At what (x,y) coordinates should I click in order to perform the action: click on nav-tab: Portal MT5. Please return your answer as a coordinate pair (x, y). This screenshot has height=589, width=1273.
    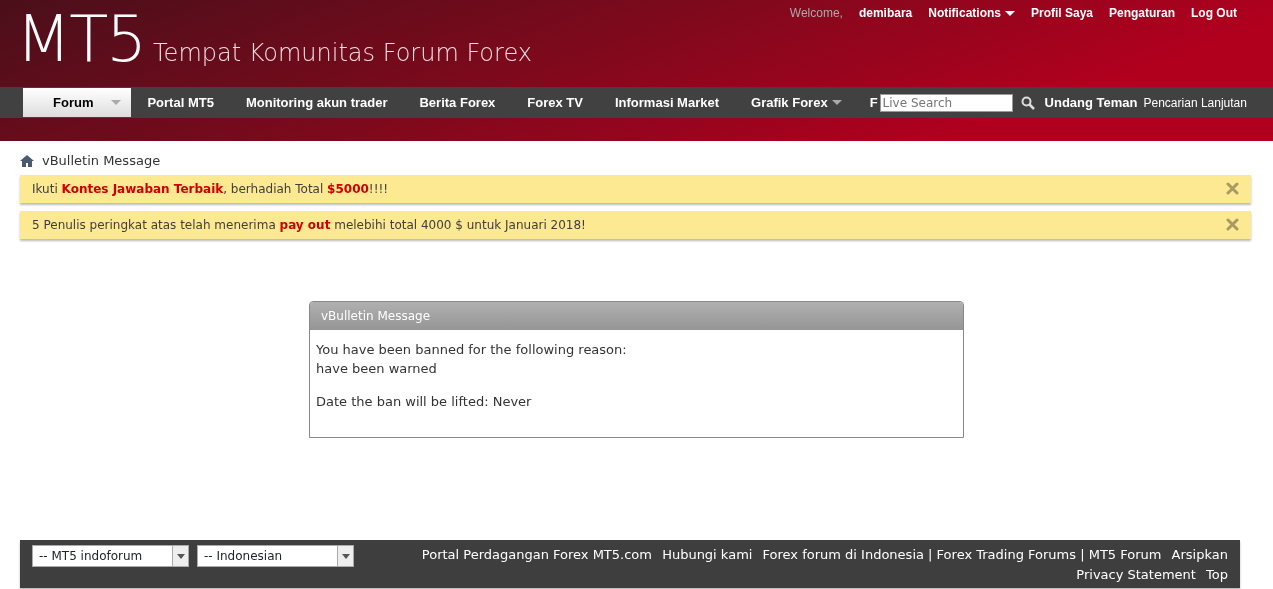
    Looking at the image, I should click on (180, 102).